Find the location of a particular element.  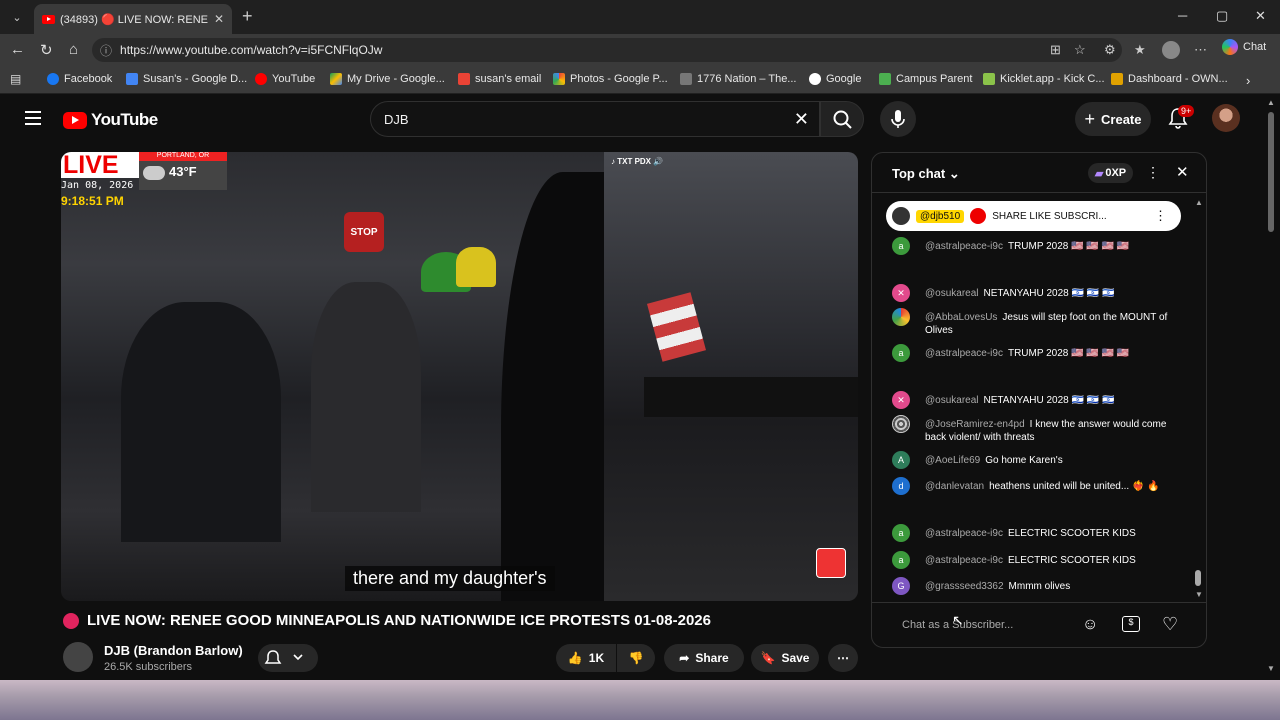

super-chat-icon: $ is located at coordinates (1131, 624).